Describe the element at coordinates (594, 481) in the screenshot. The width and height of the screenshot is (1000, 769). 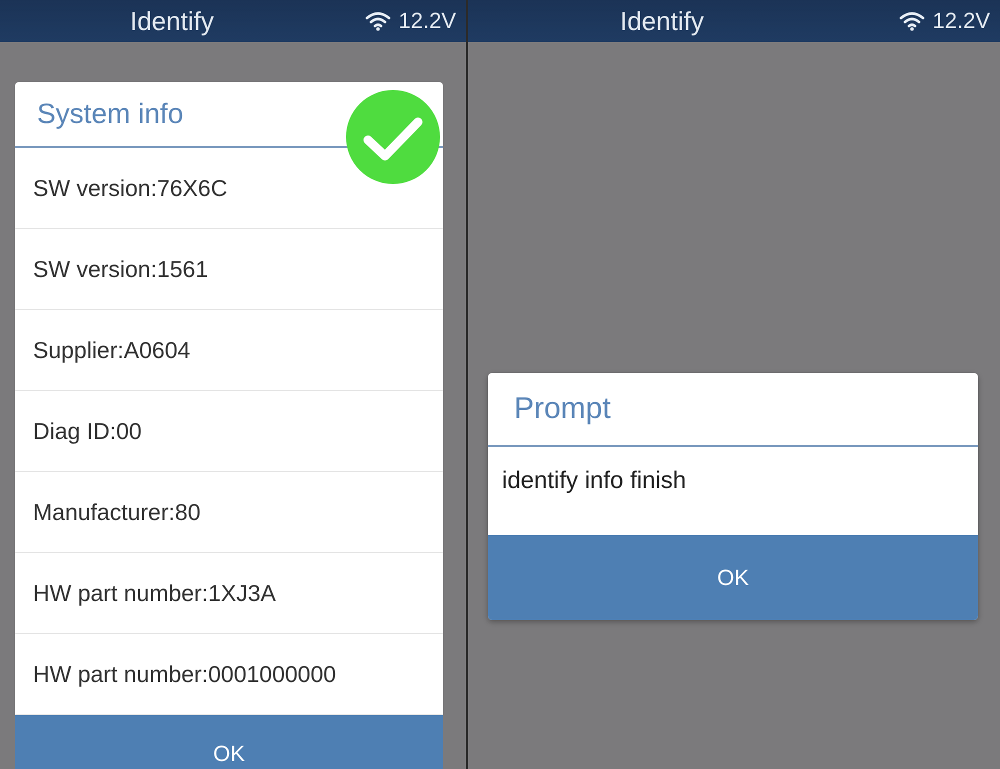
I see `prompt-message: identify info finish` at that location.